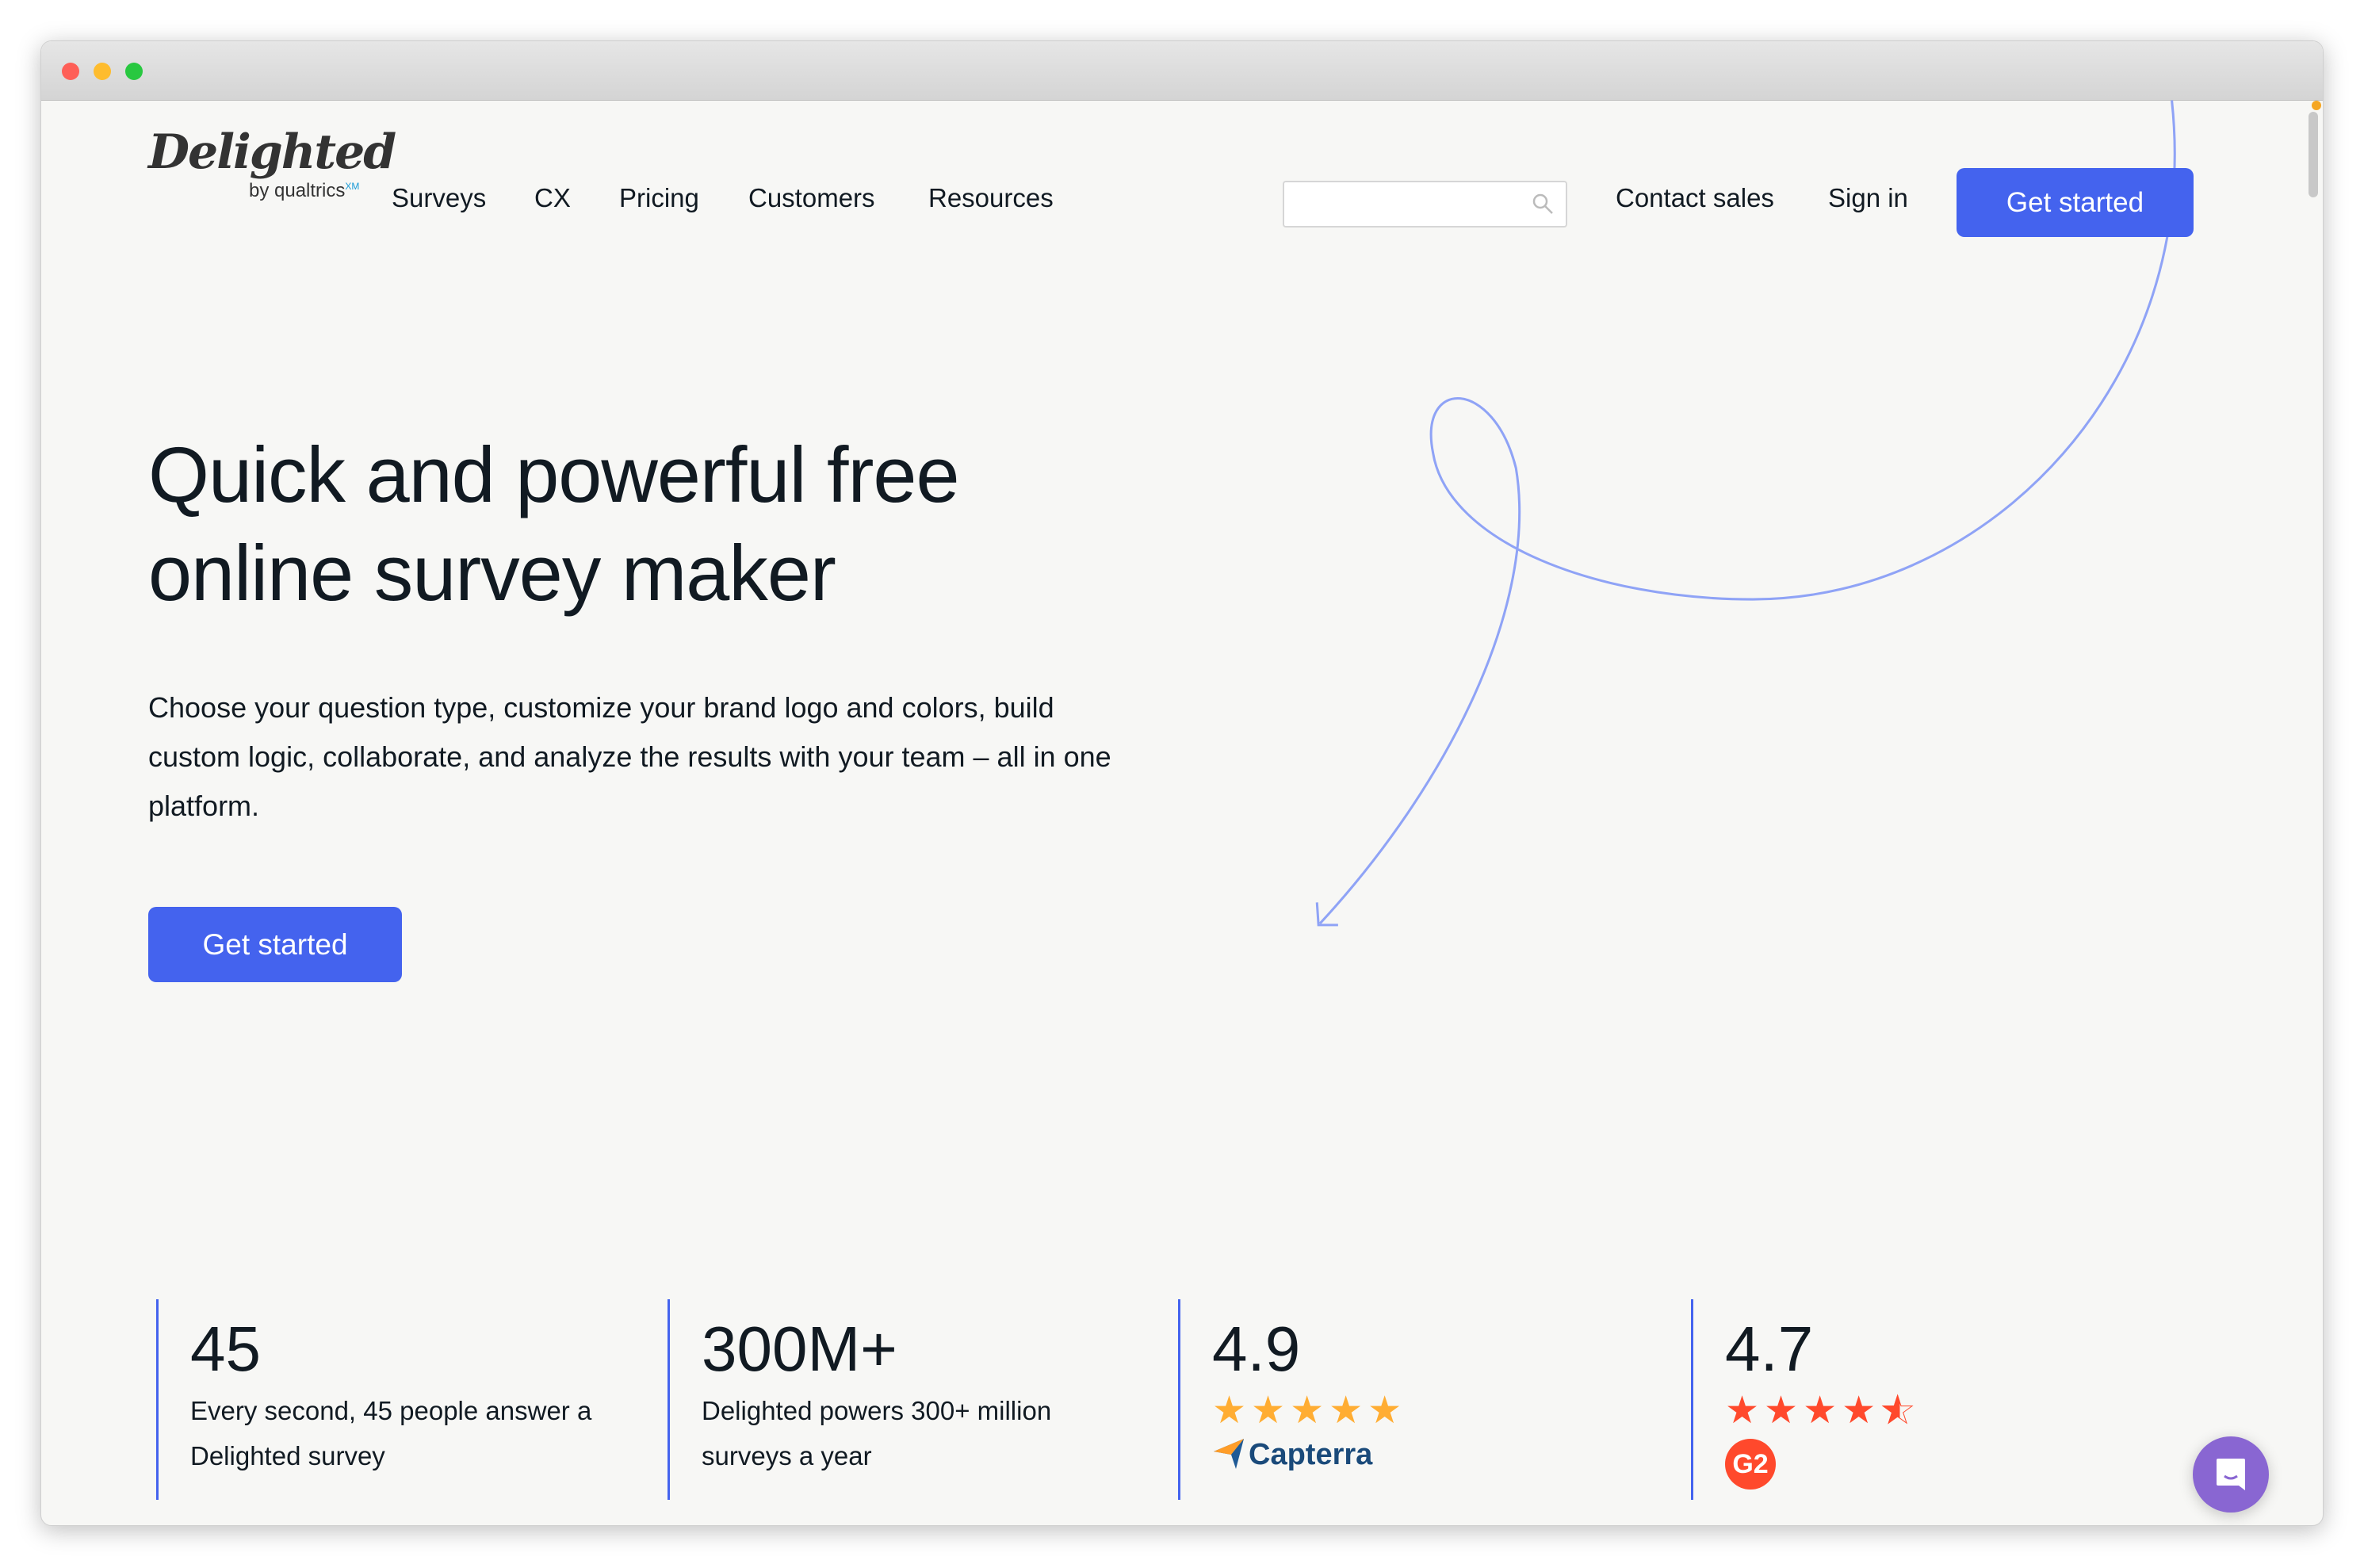  I want to click on stat-g2: 4.7 ★★★★★ G2, so click(1805, 1400).